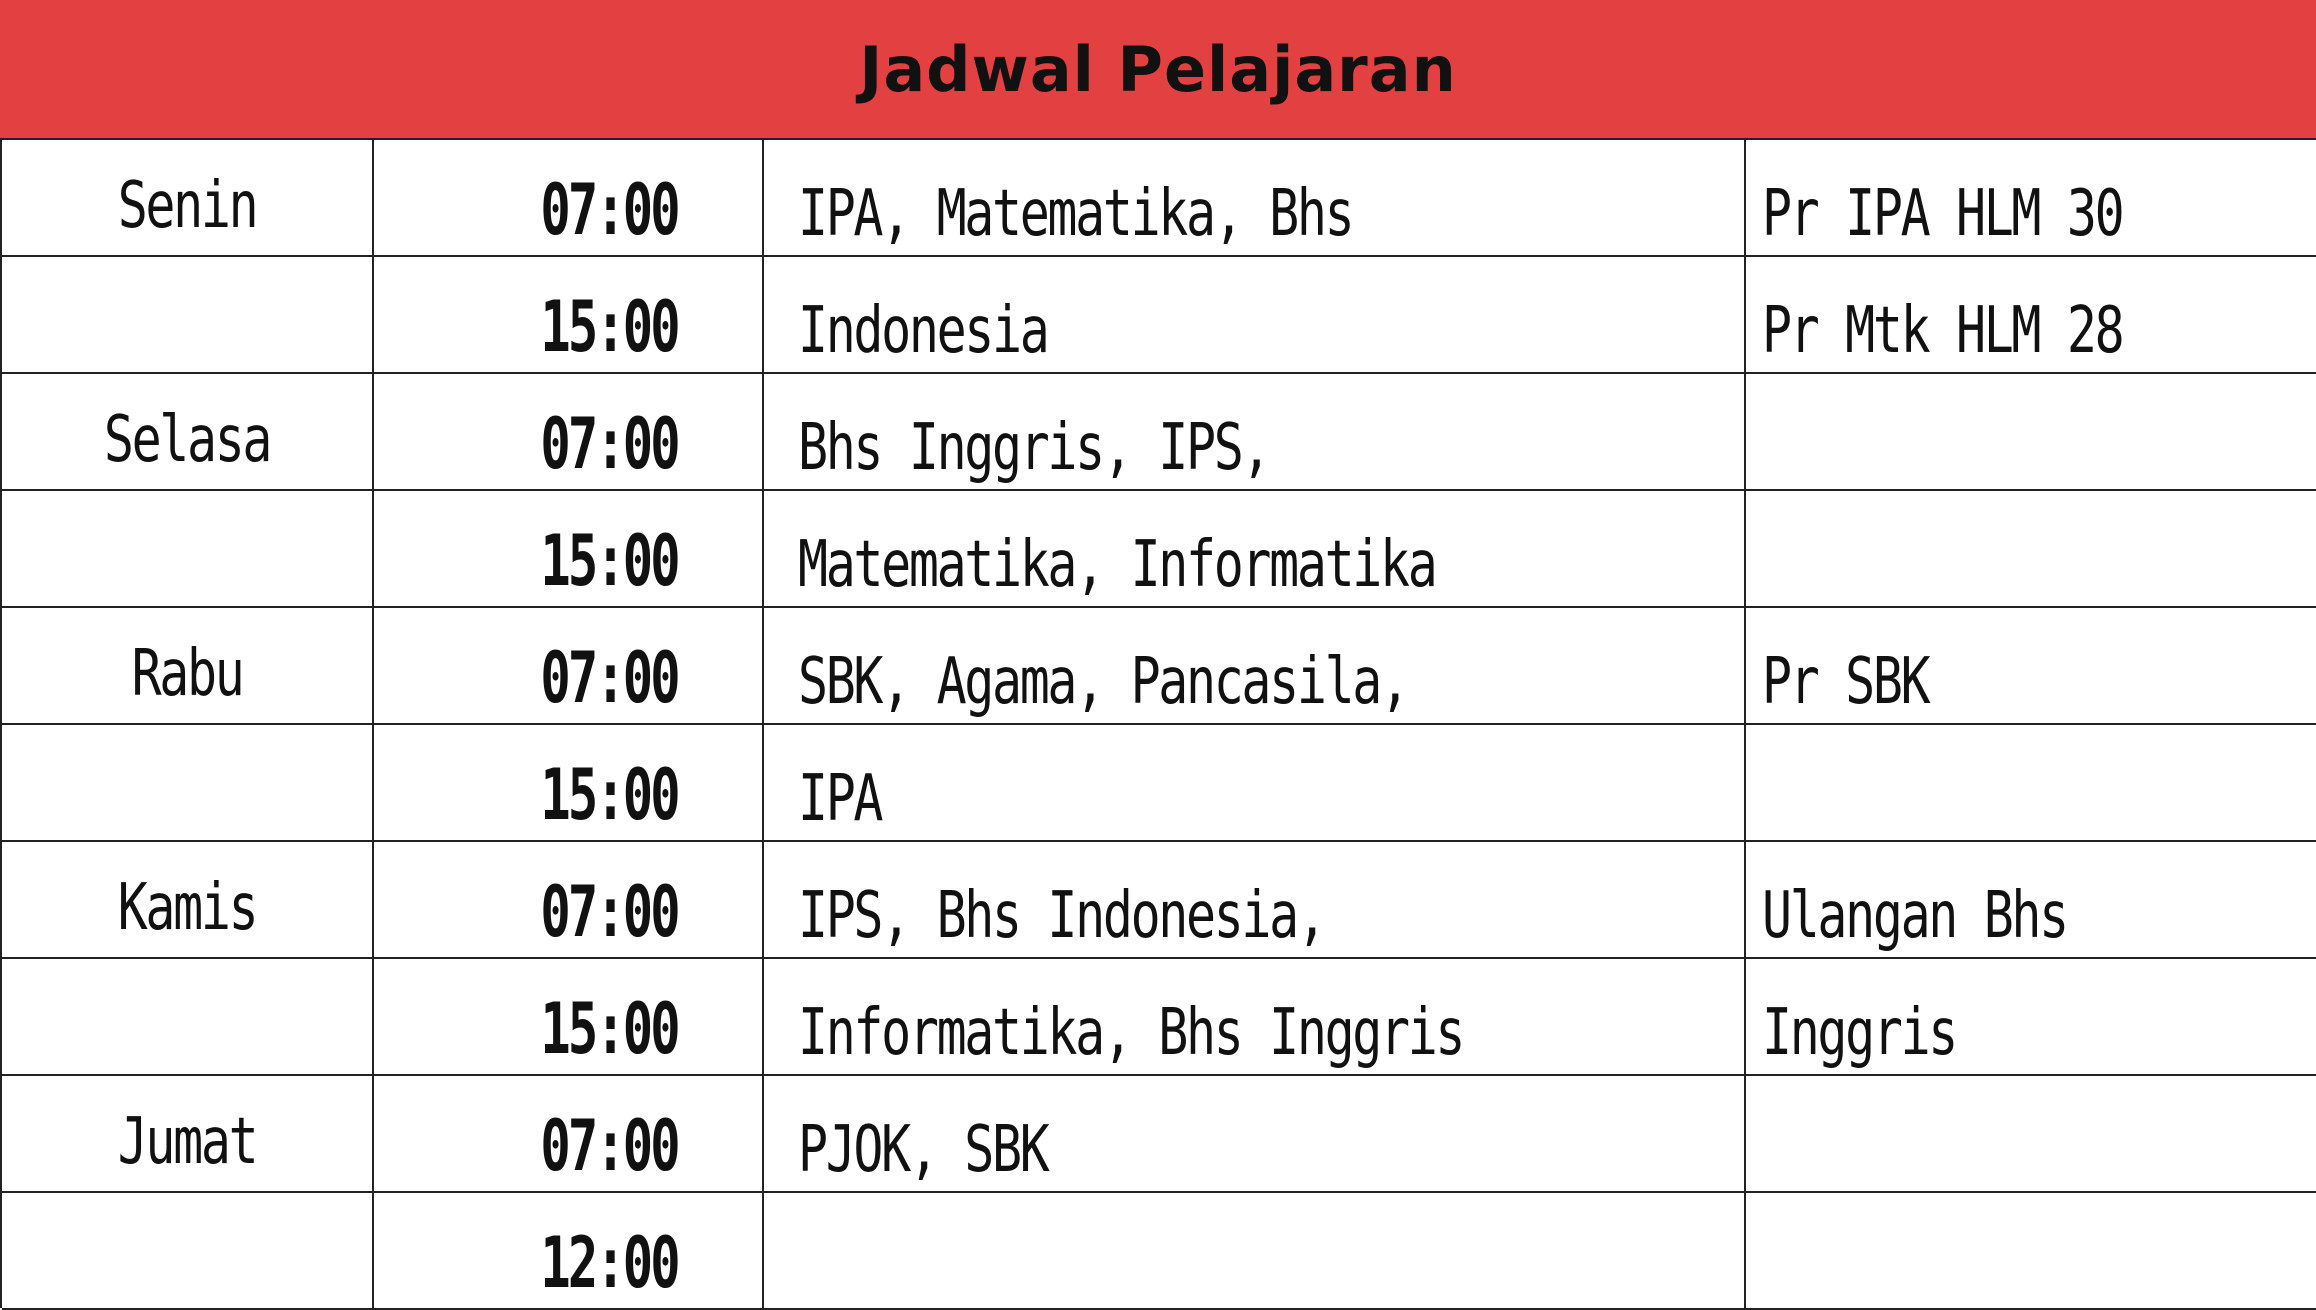 This screenshot has width=2316, height=1310. I want to click on subject-cell: PJOK, SBK, so click(1255, 1134).